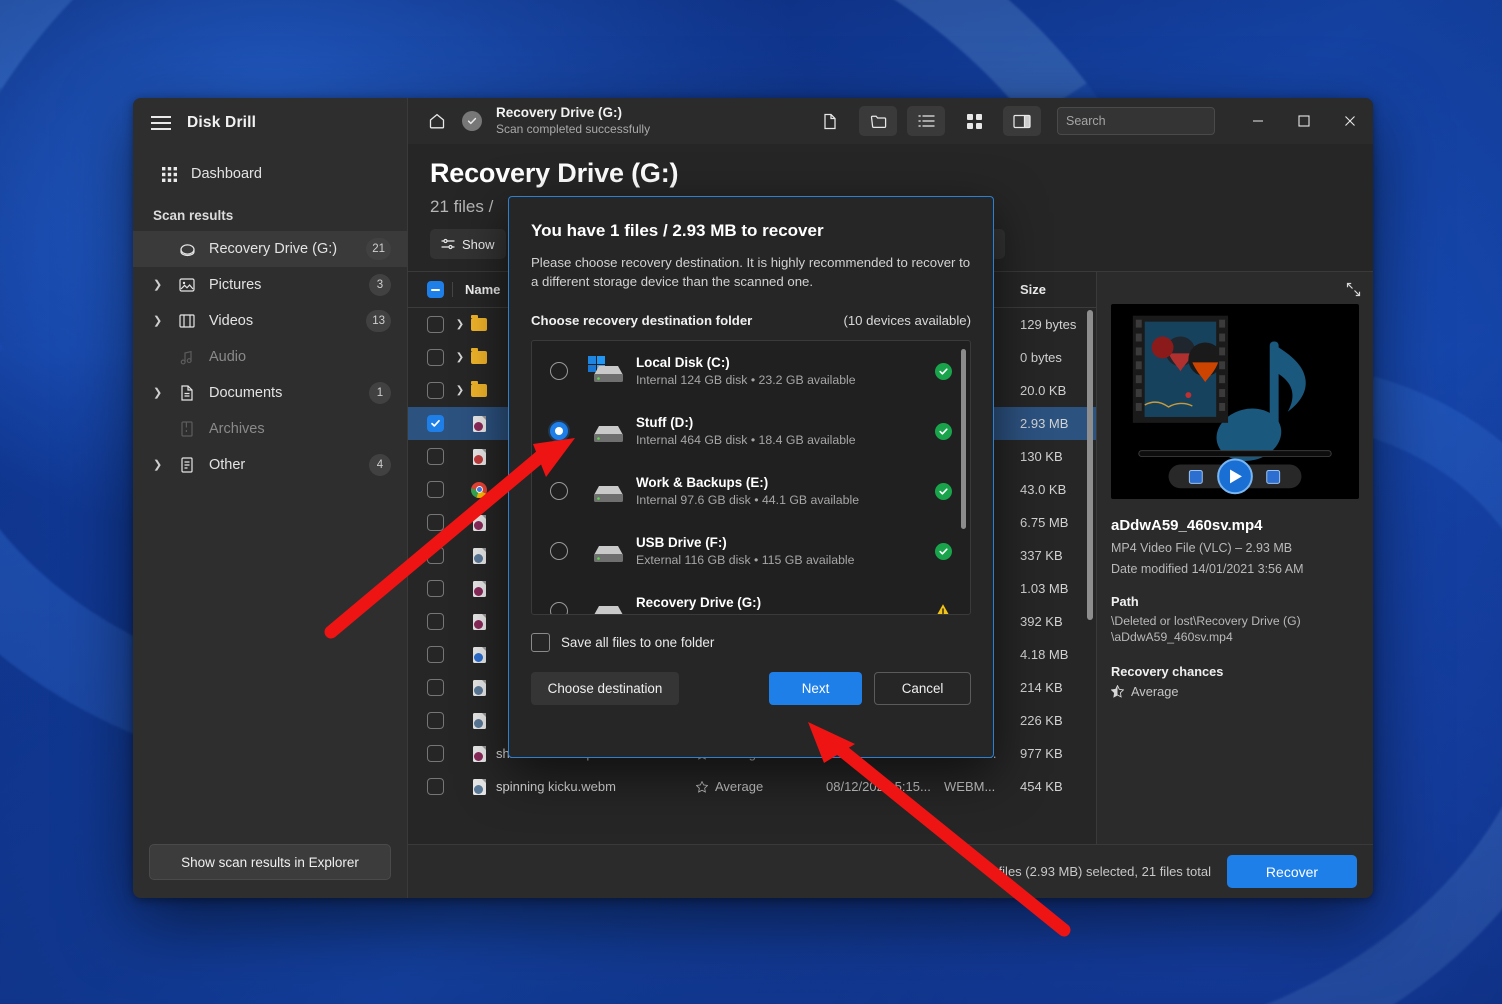 This screenshot has height=1004, width=1502. Describe the element at coordinates (479, 489) in the screenshot. I see `chrome-icon` at that location.